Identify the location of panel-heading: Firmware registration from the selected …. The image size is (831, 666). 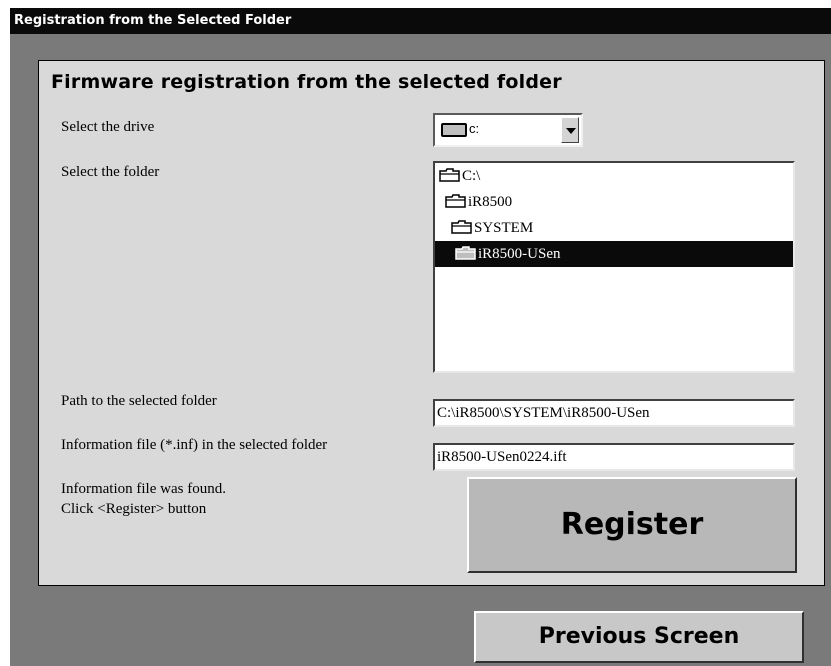
(306, 82).